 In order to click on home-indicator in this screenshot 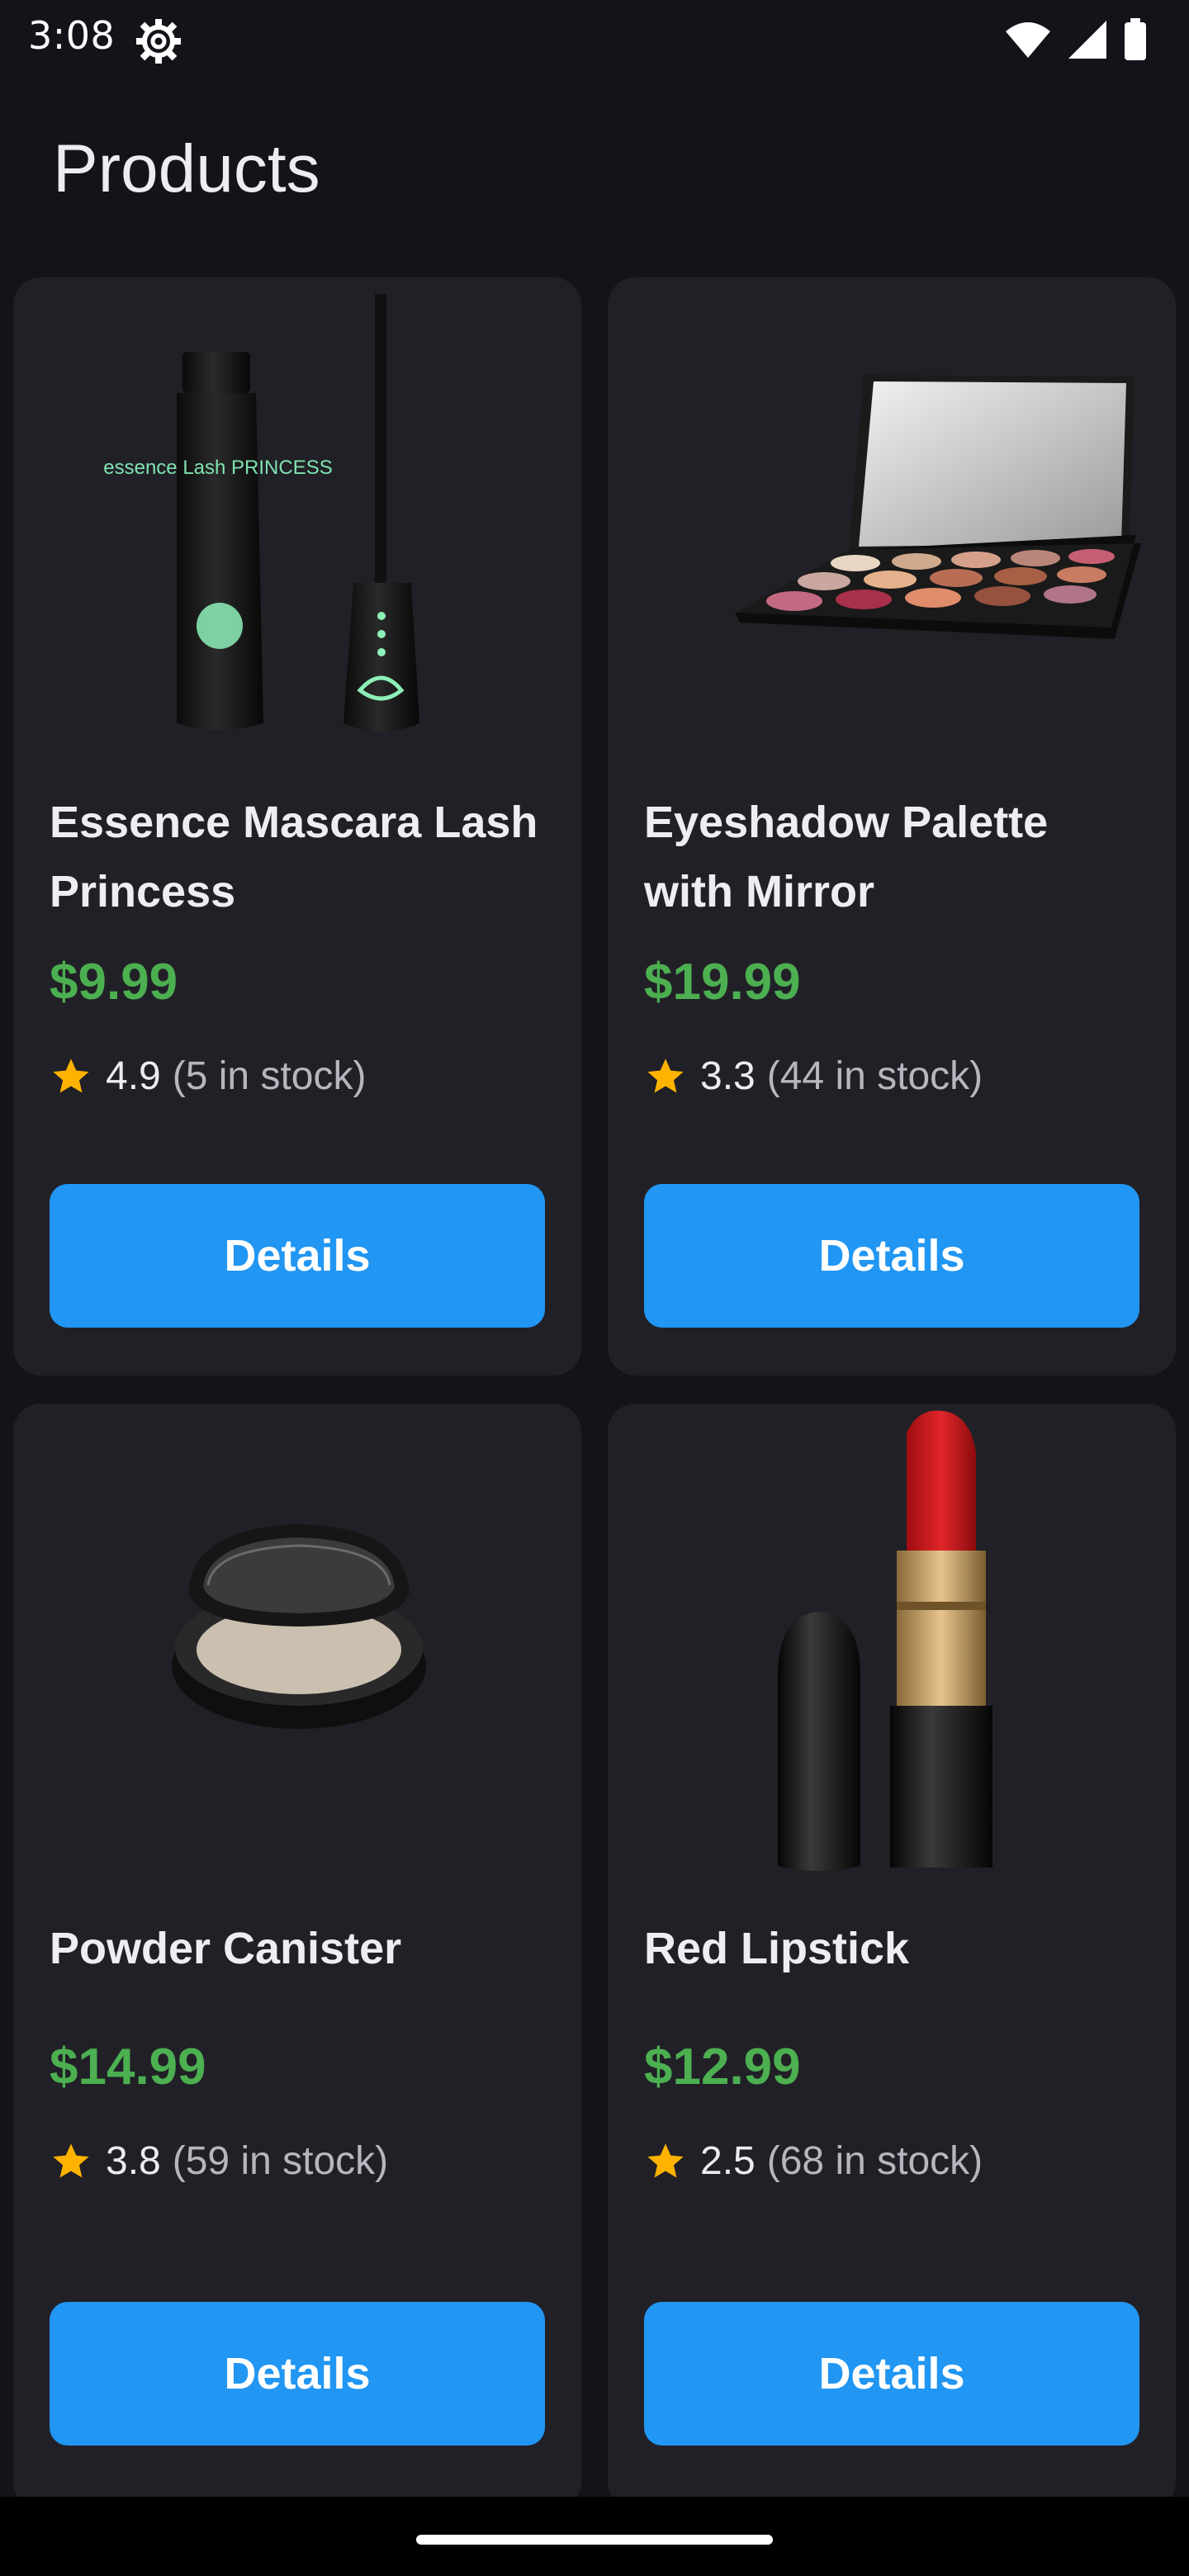, I will do `click(594, 2540)`.